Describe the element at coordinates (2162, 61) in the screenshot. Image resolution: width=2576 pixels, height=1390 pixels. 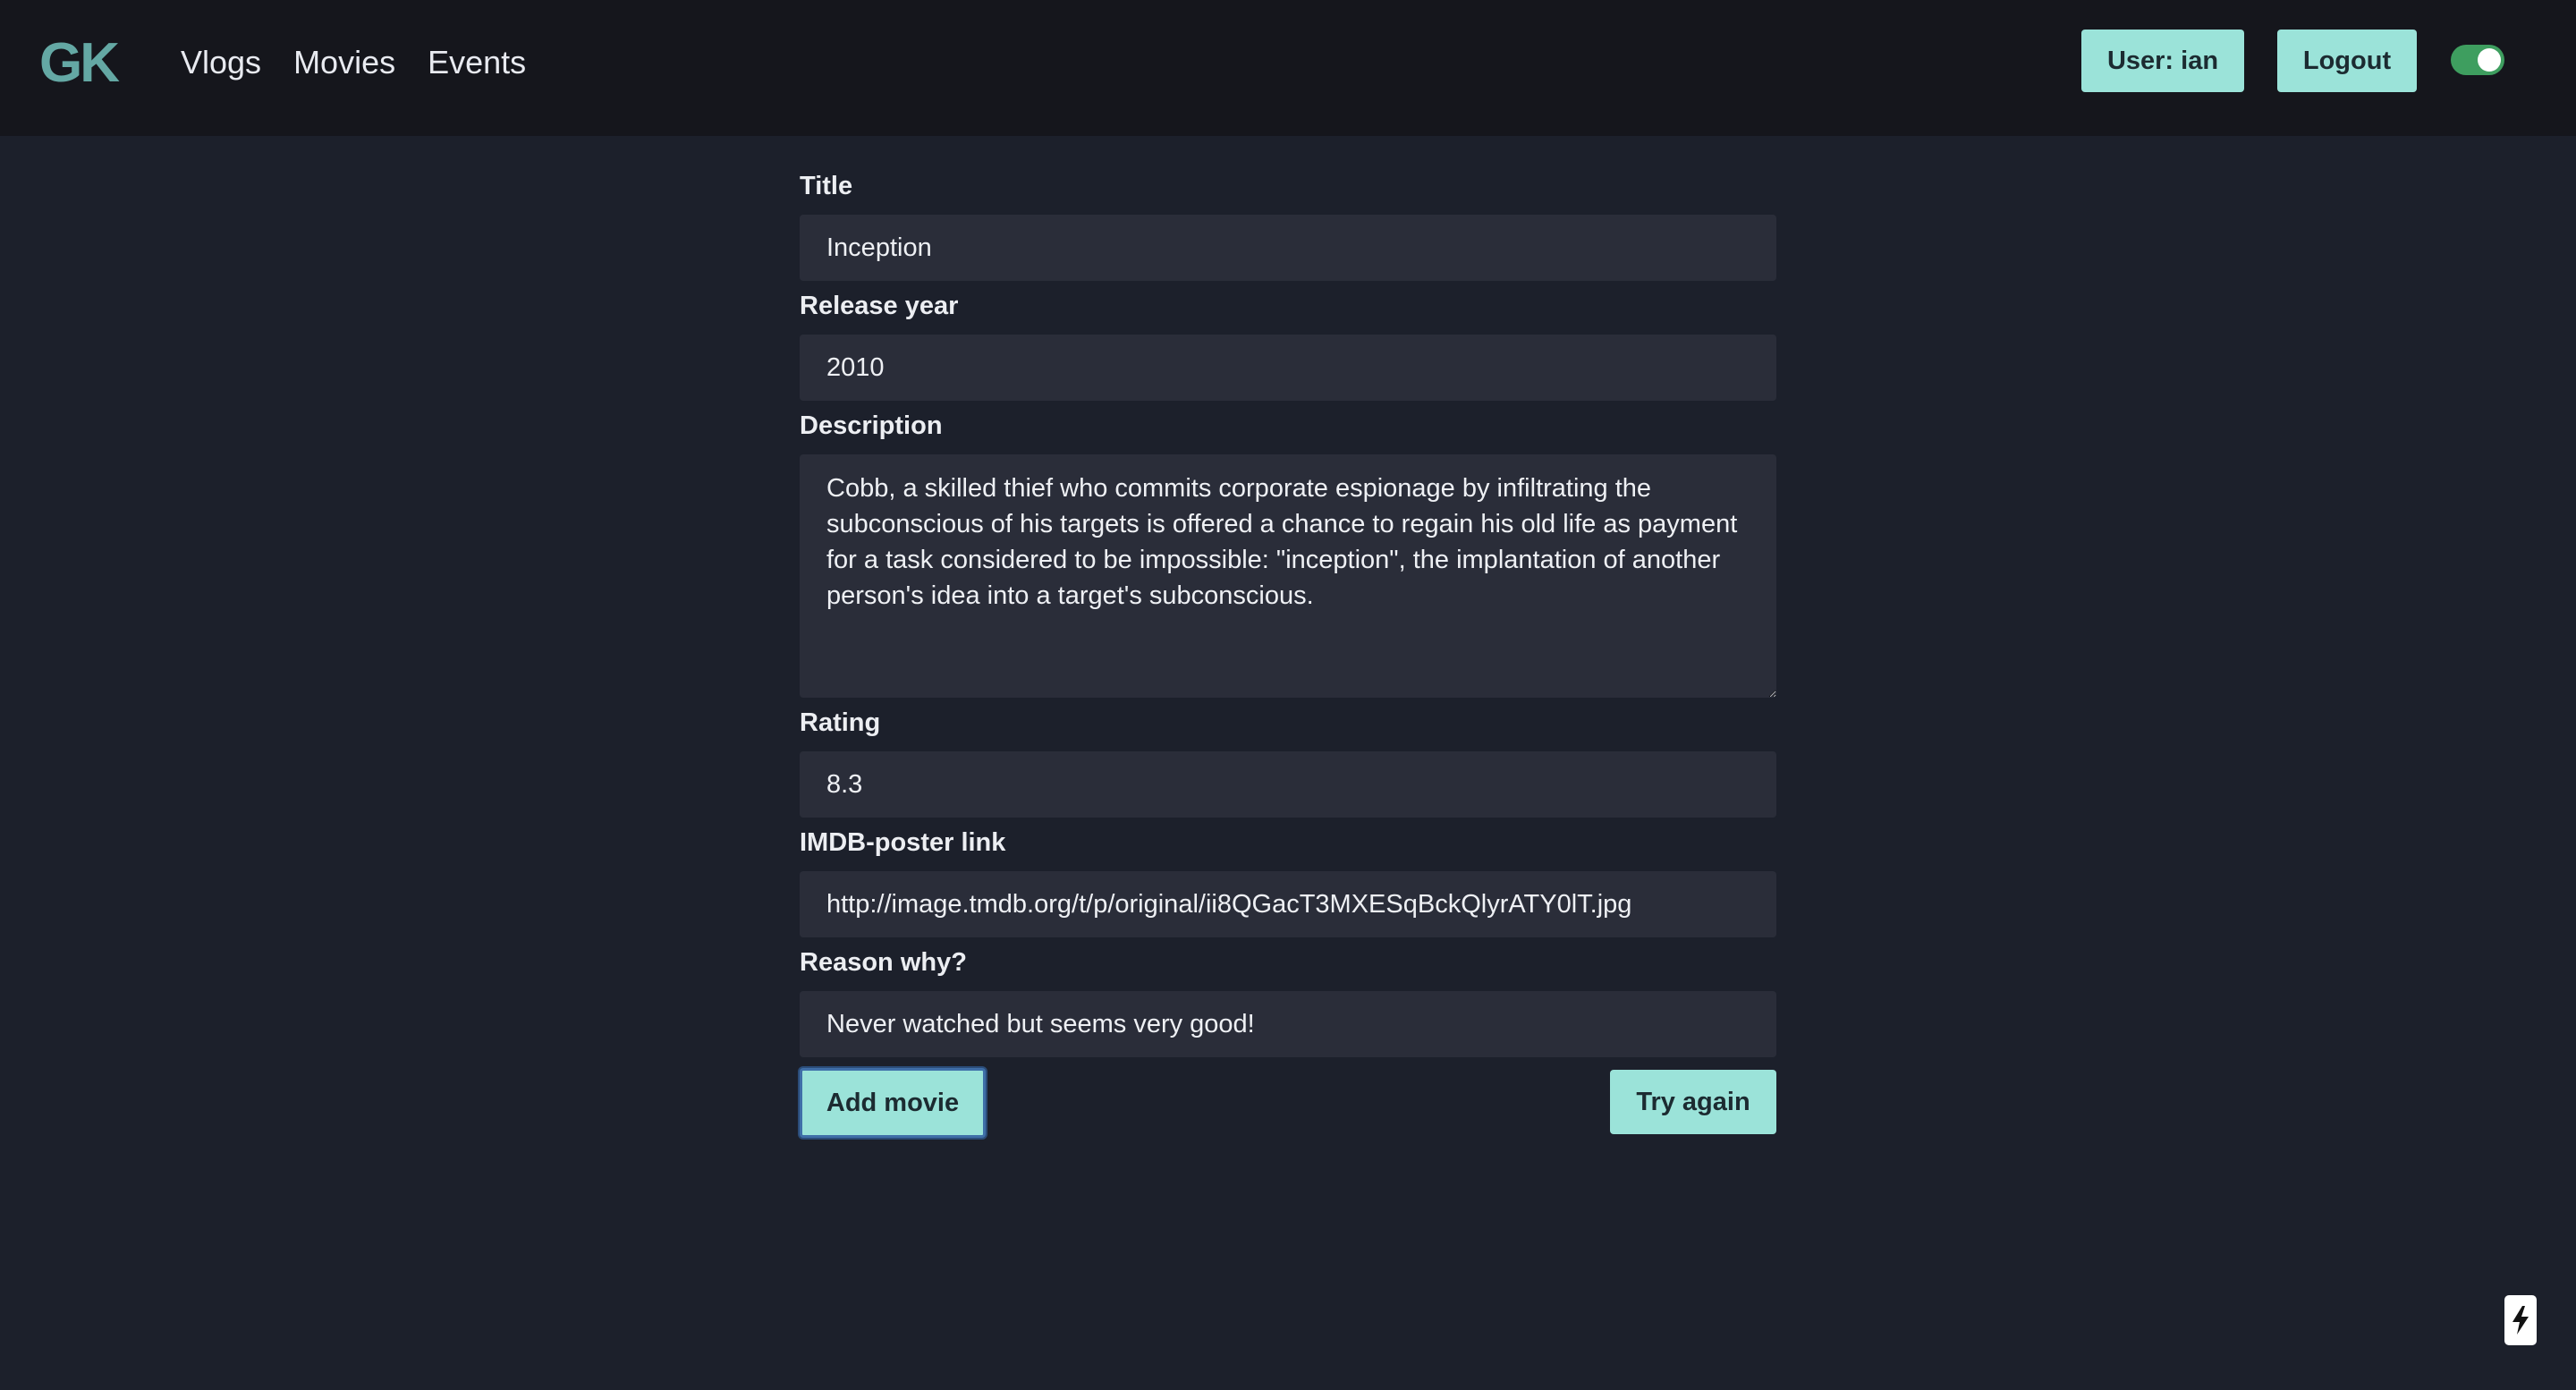
I see `user-button: User: ian` at that location.